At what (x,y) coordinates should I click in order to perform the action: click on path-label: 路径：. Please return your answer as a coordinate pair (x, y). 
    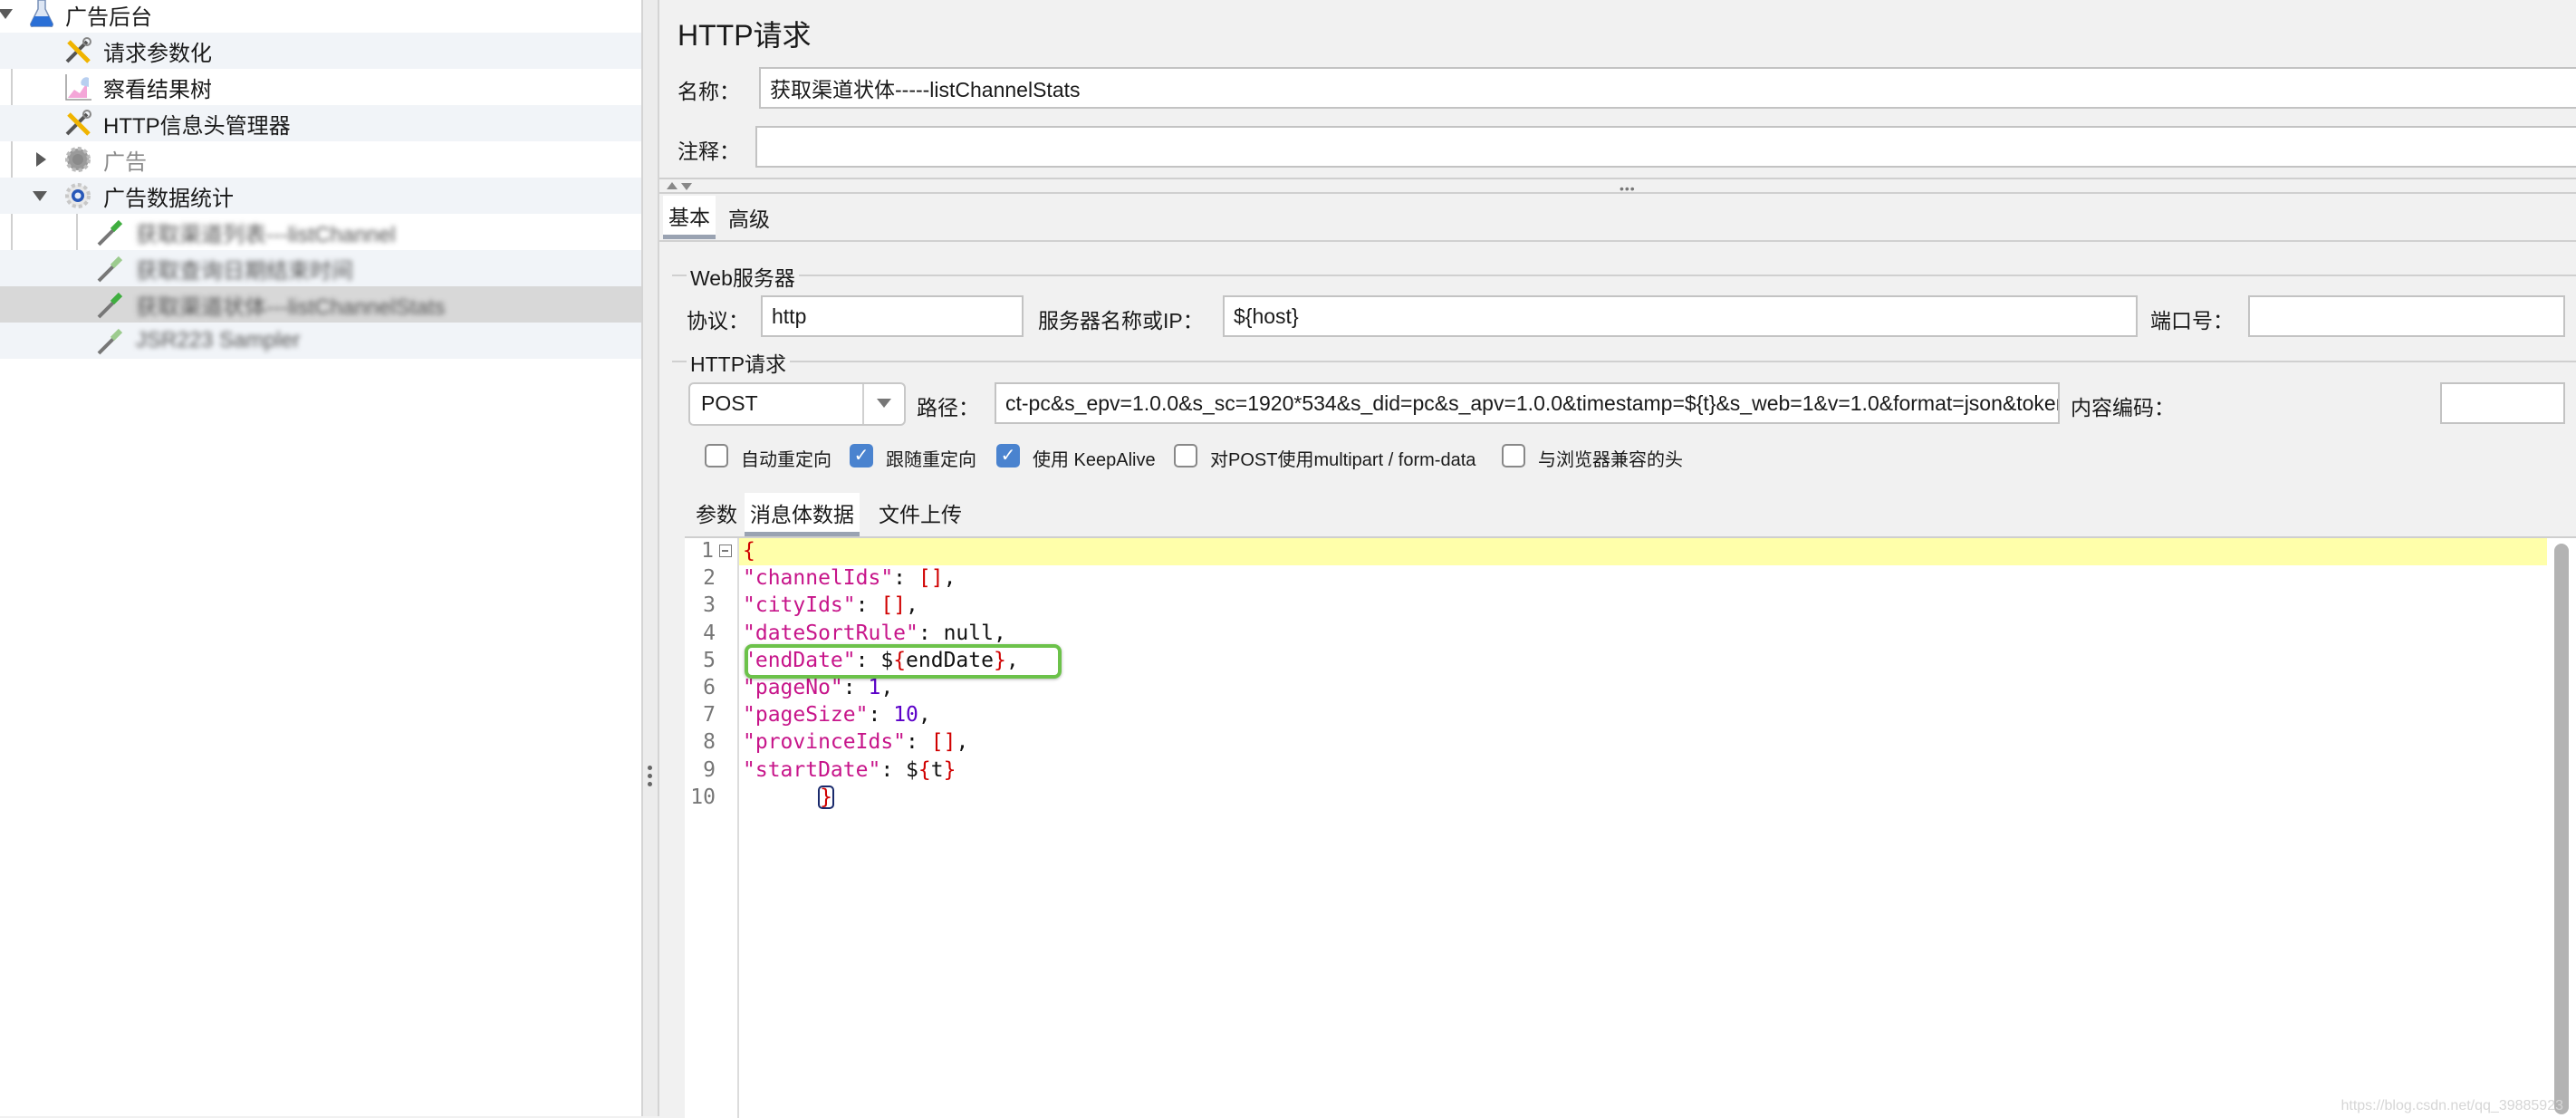
    Looking at the image, I should click on (948, 407).